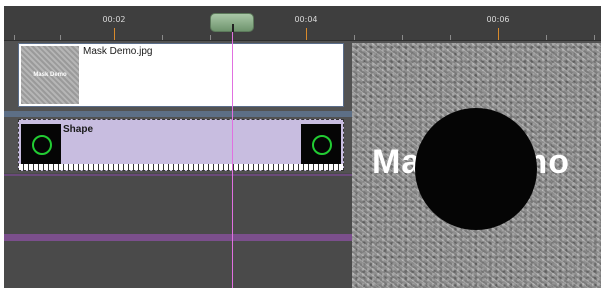 This screenshot has width=605, height=291. What do you see at coordinates (232, 22) in the screenshot?
I see `playhead-handle` at bounding box center [232, 22].